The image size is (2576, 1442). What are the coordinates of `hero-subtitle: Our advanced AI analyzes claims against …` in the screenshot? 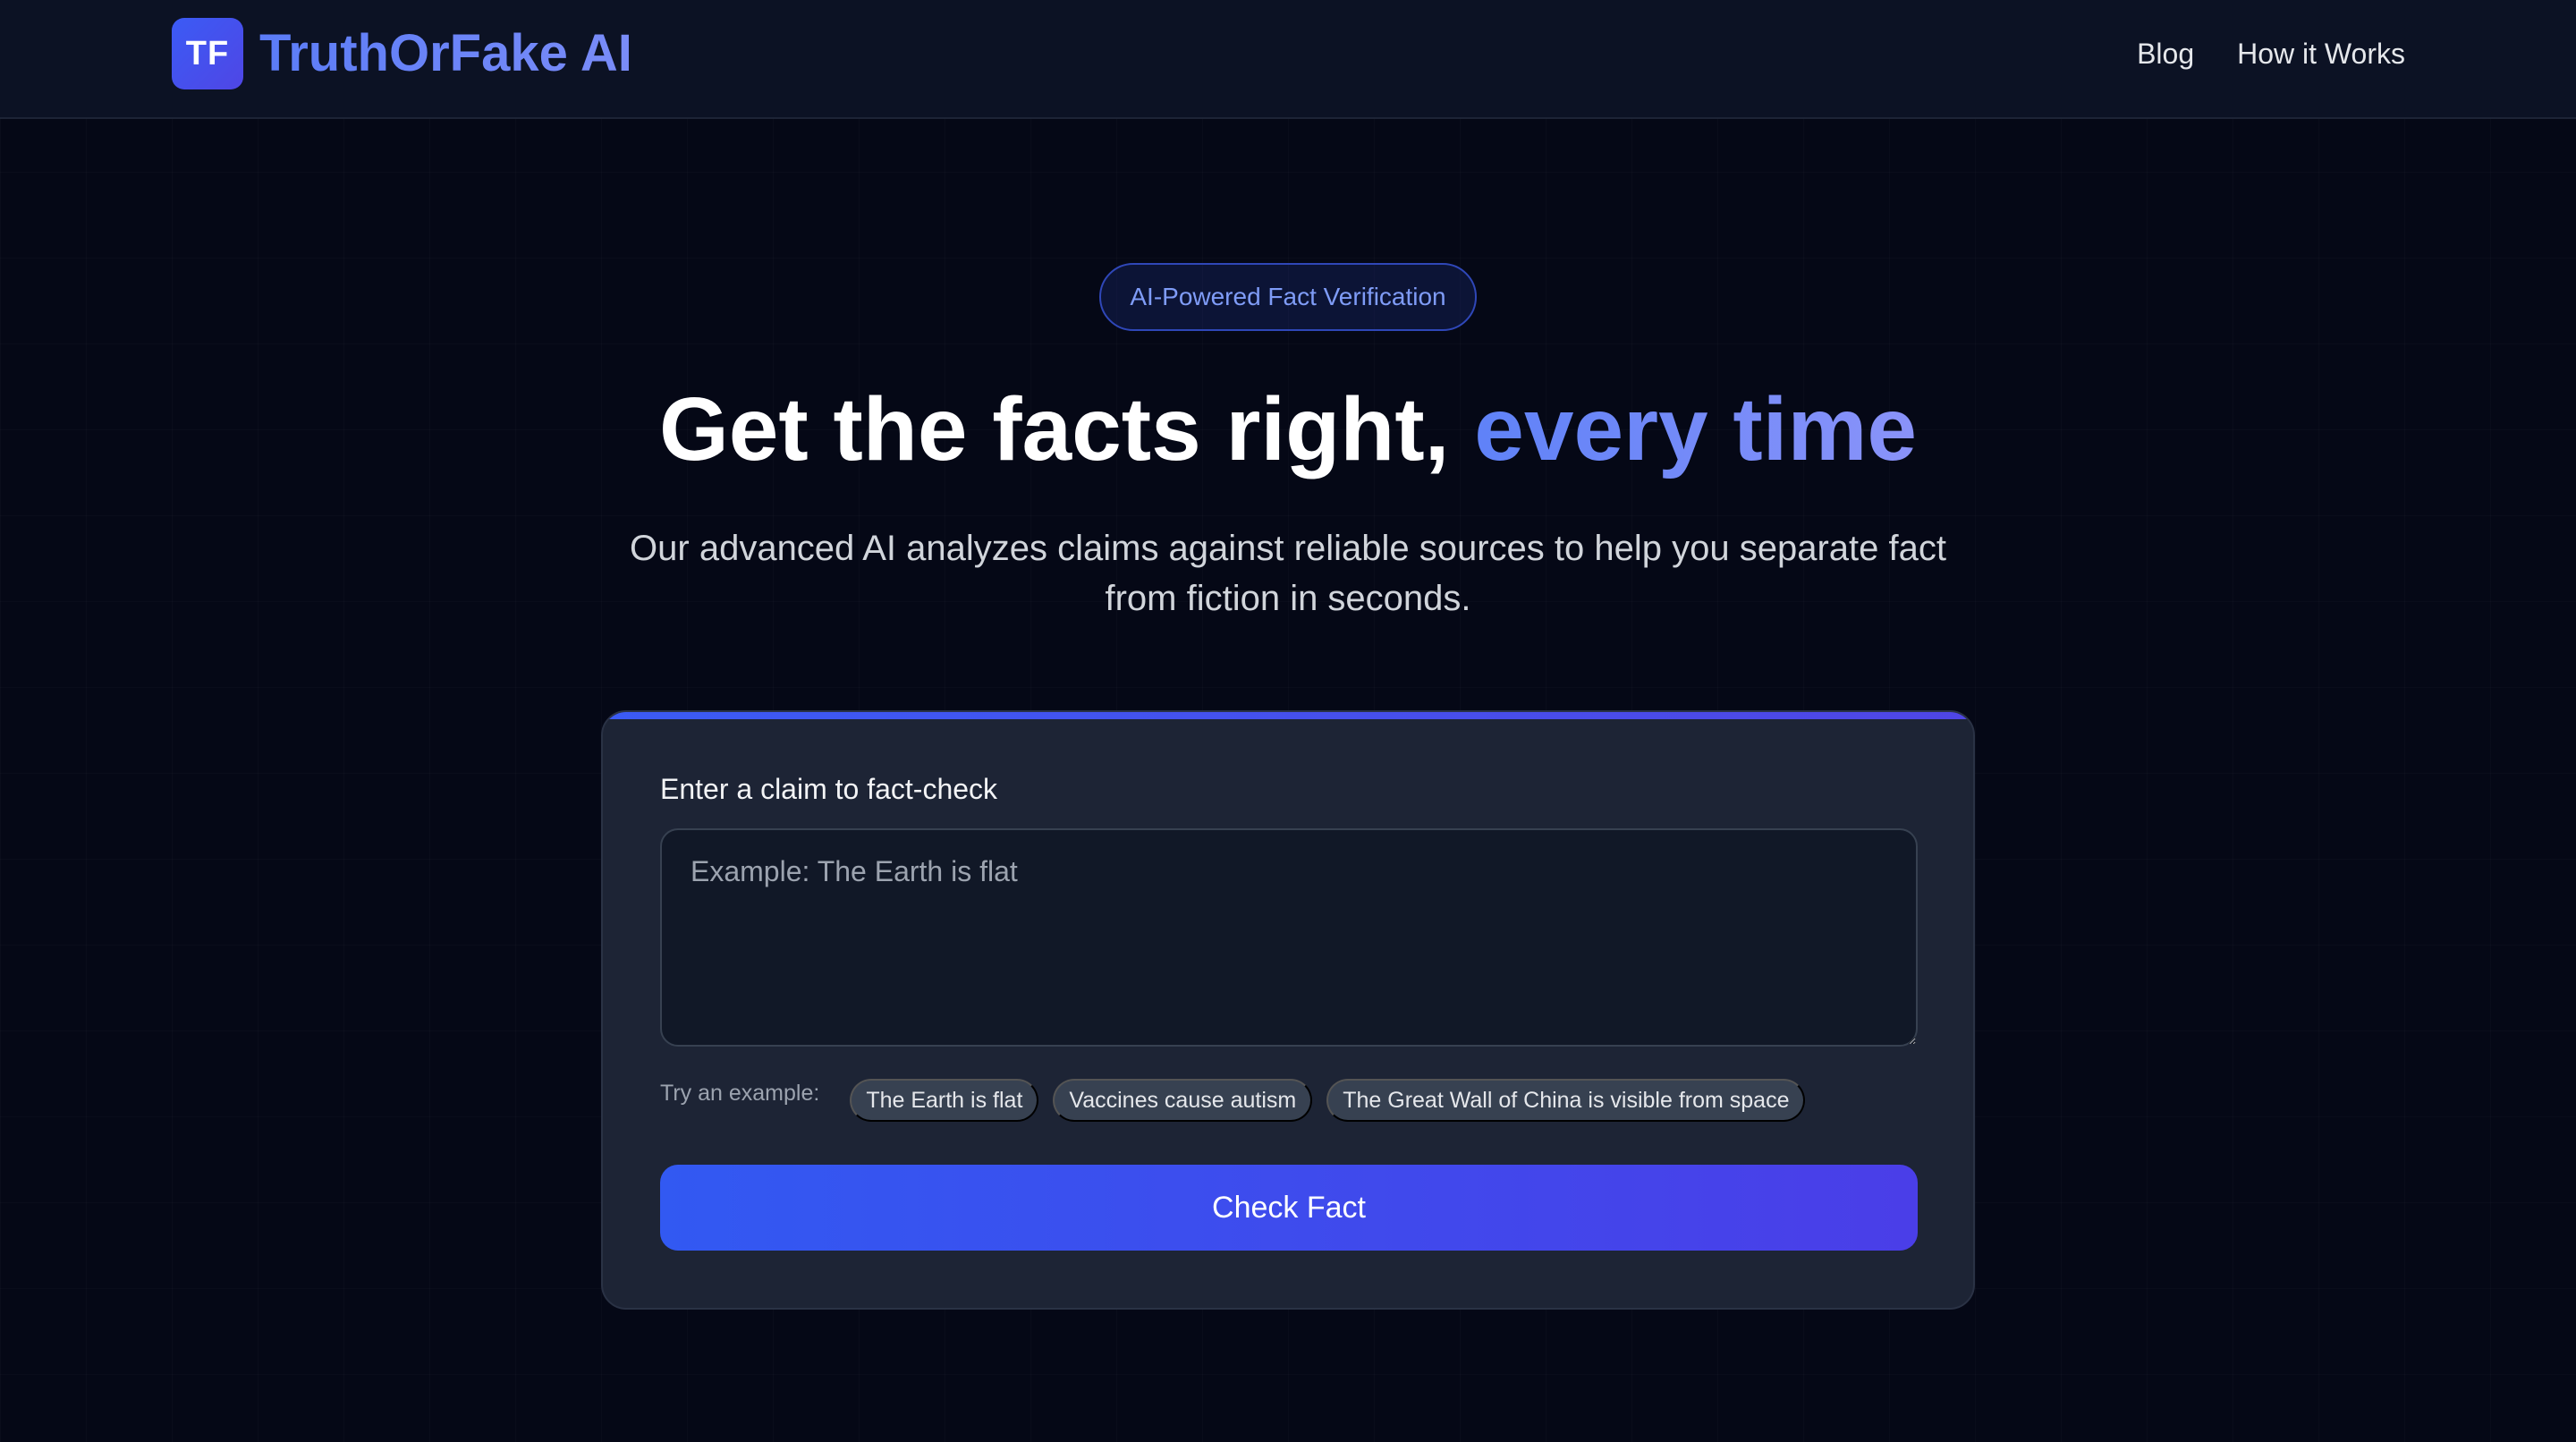 It's located at (1288, 573).